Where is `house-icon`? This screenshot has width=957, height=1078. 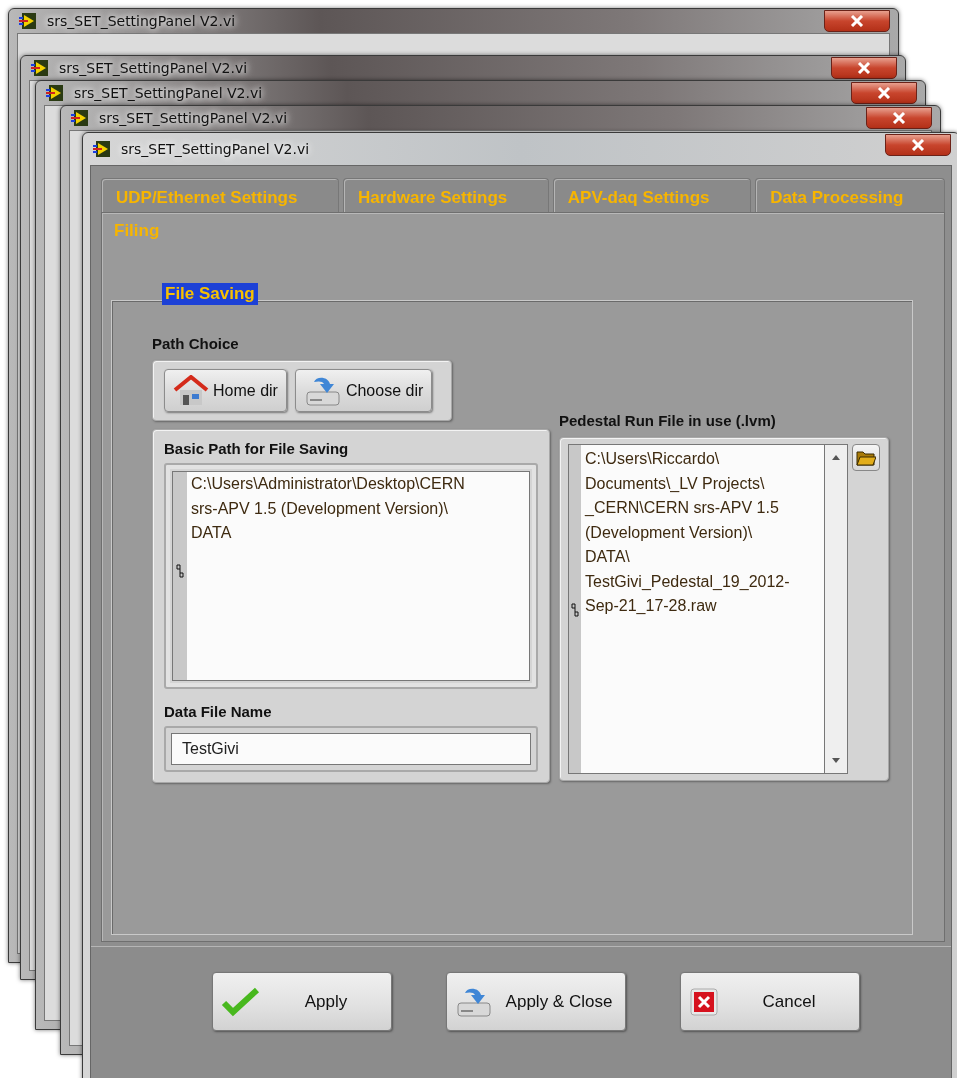
house-icon is located at coordinates (191, 390).